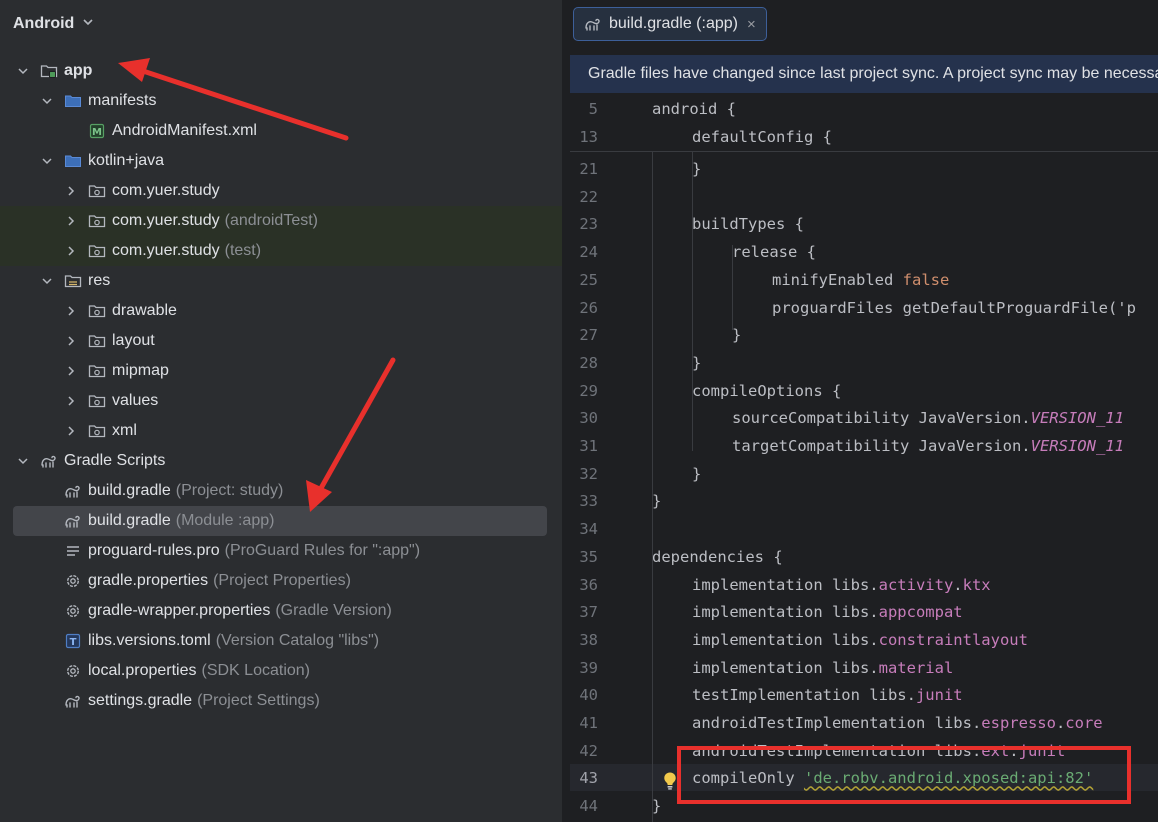 This screenshot has width=1158, height=822. What do you see at coordinates (864, 500) in the screenshot?
I see `code-line: 33}` at bounding box center [864, 500].